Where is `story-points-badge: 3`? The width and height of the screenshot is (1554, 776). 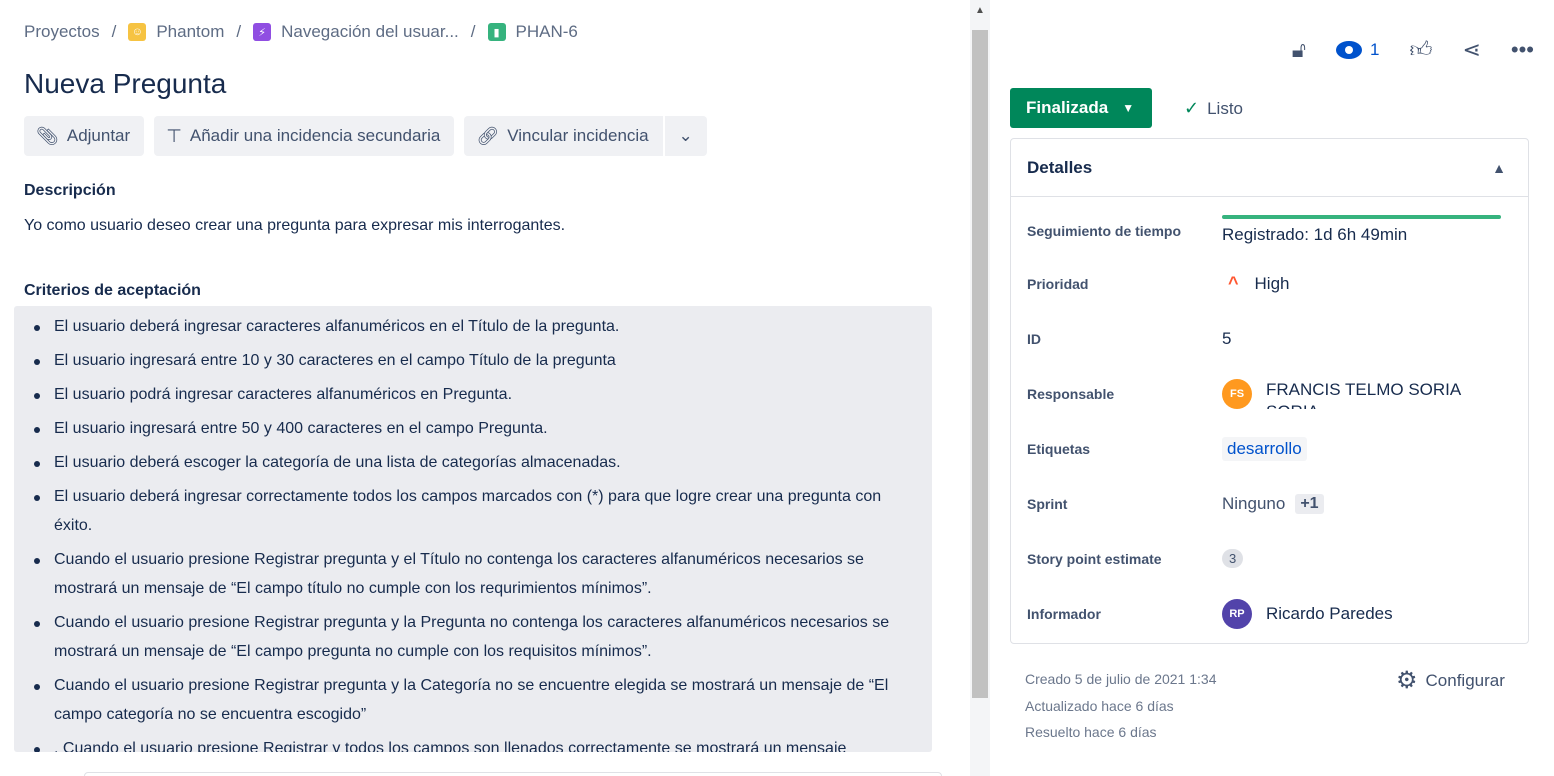
story-points-badge: 3 is located at coordinates (1233, 558).